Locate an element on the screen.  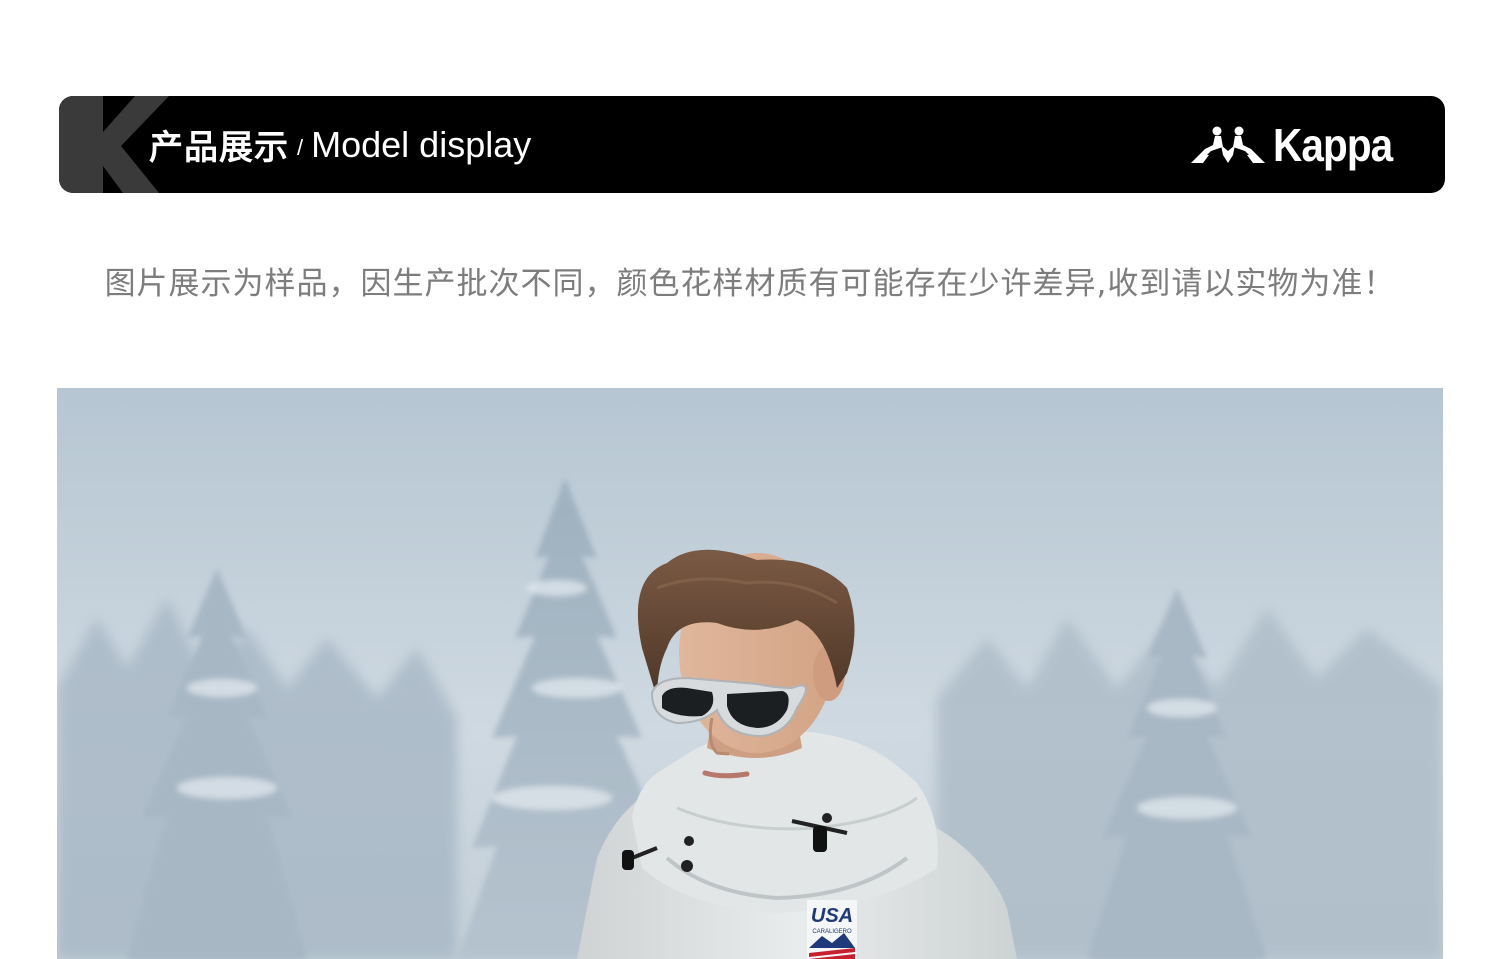
section-title: 产品展示 / Model display is located at coordinates (340, 144).